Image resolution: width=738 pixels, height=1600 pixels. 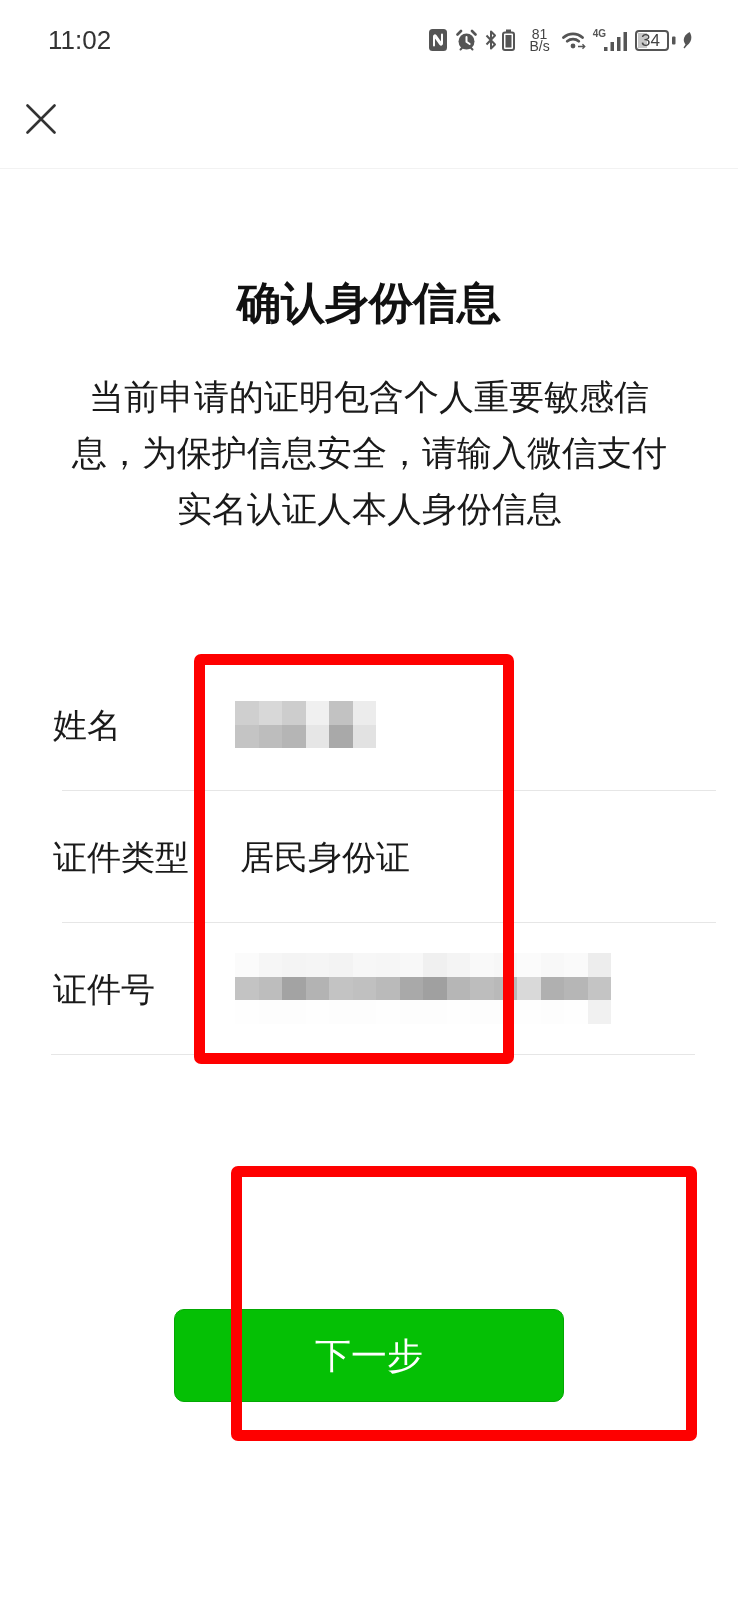 I want to click on page-title: 确认身份信息, so click(x=369, y=303).